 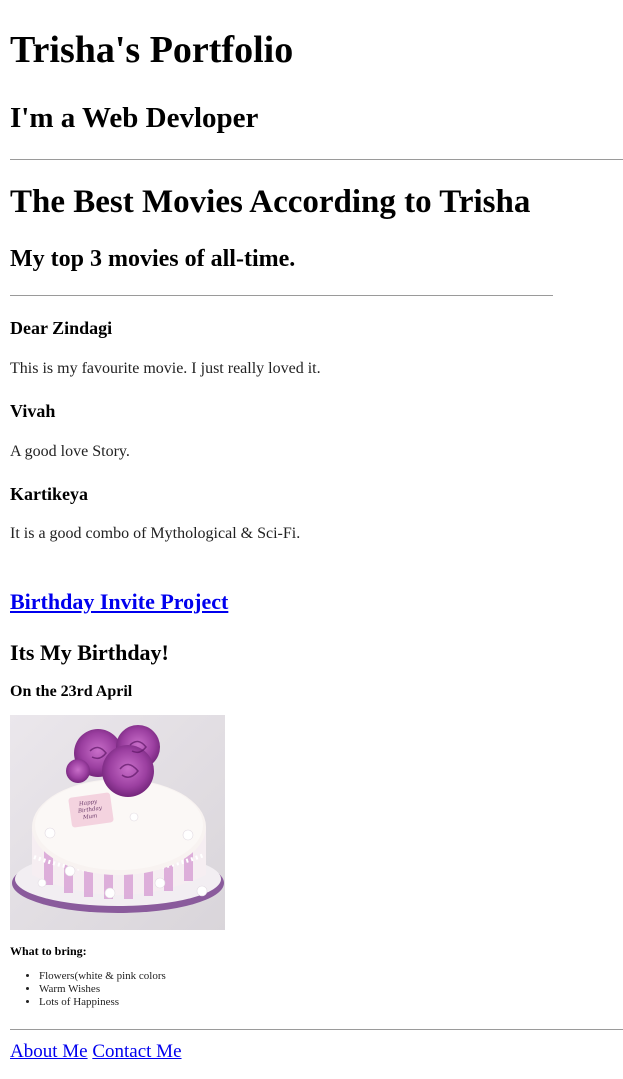 What do you see at coordinates (134, 118) in the screenshot?
I see `page-subtitle: I'm a Web Devloper` at bounding box center [134, 118].